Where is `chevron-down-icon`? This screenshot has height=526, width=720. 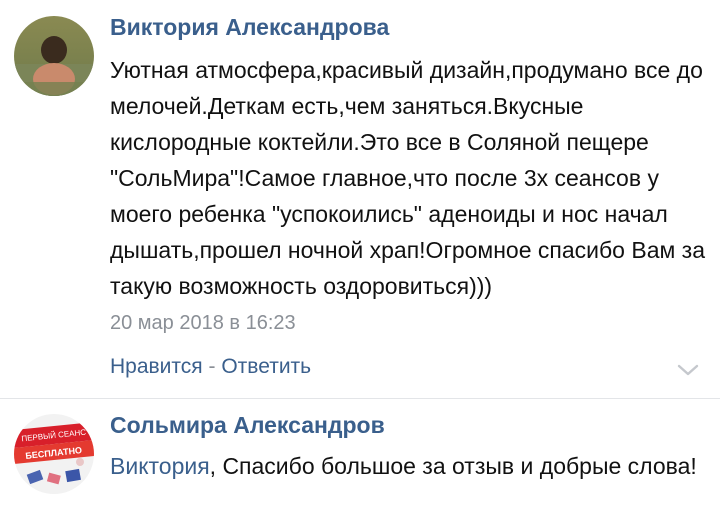 chevron-down-icon is located at coordinates (688, 370).